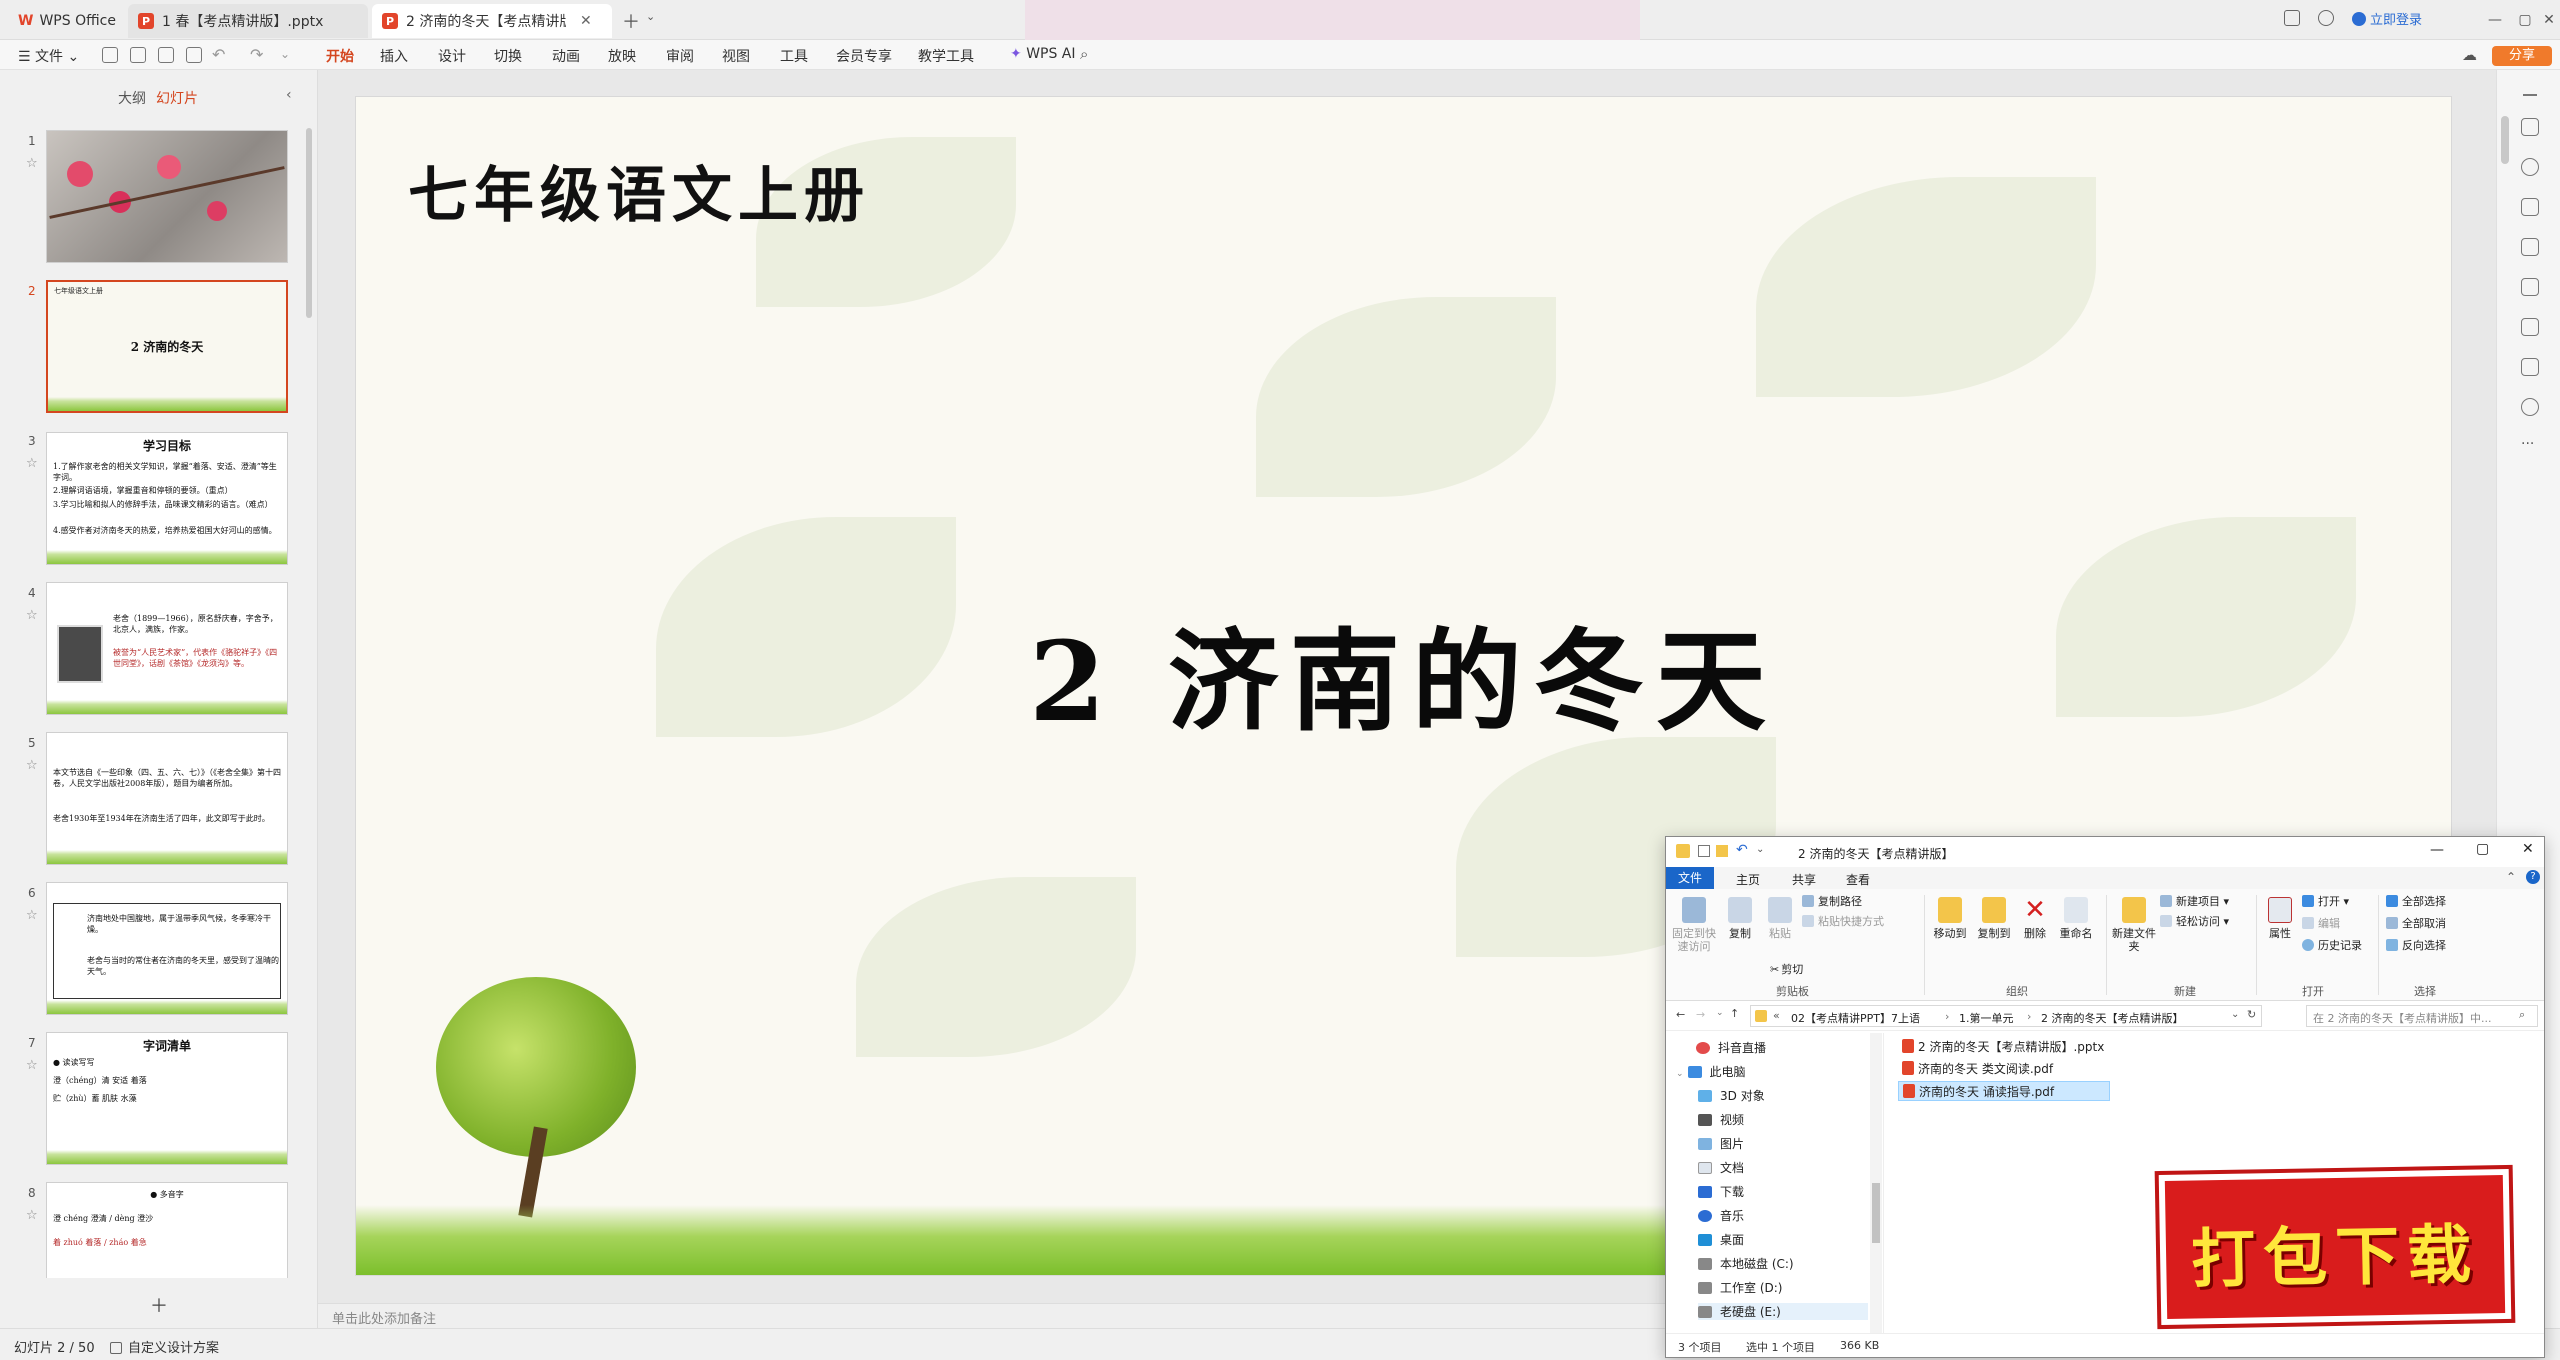  I want to click on up-icon: ↑, so click(1734, 1013).